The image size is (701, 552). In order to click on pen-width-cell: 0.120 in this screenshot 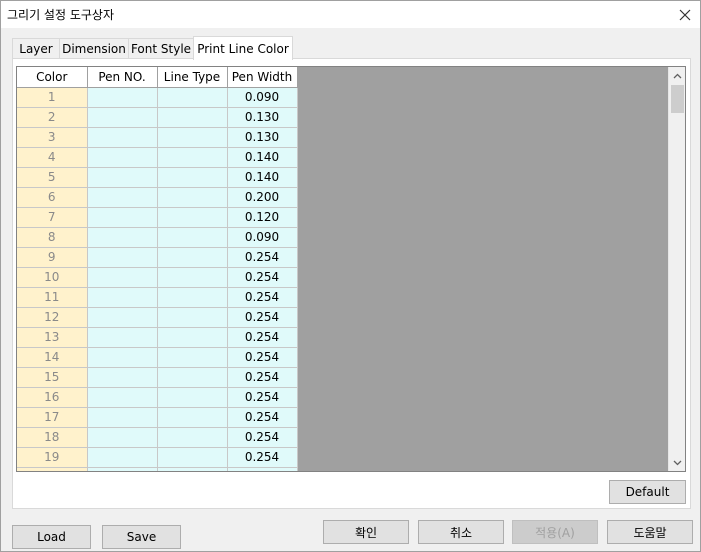, I will do `click(262, 217)`.